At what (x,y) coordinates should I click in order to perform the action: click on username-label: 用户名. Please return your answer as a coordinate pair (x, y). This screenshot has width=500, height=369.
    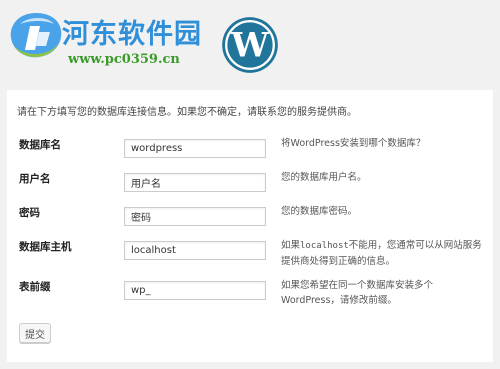
    Looking at the image, I should click on (35, 179).